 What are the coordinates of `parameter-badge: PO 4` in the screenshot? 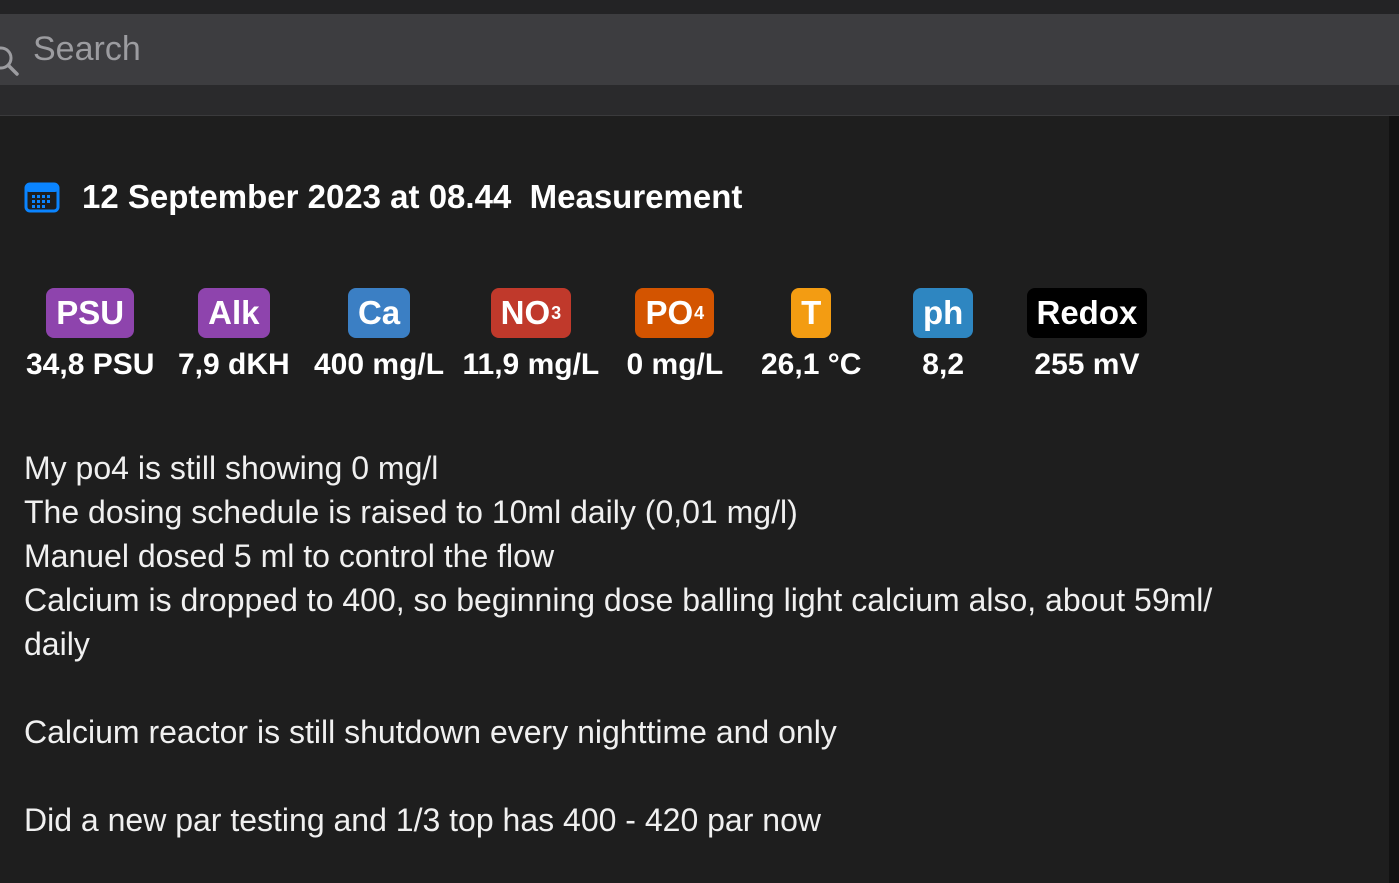 It's located at (675, 313).